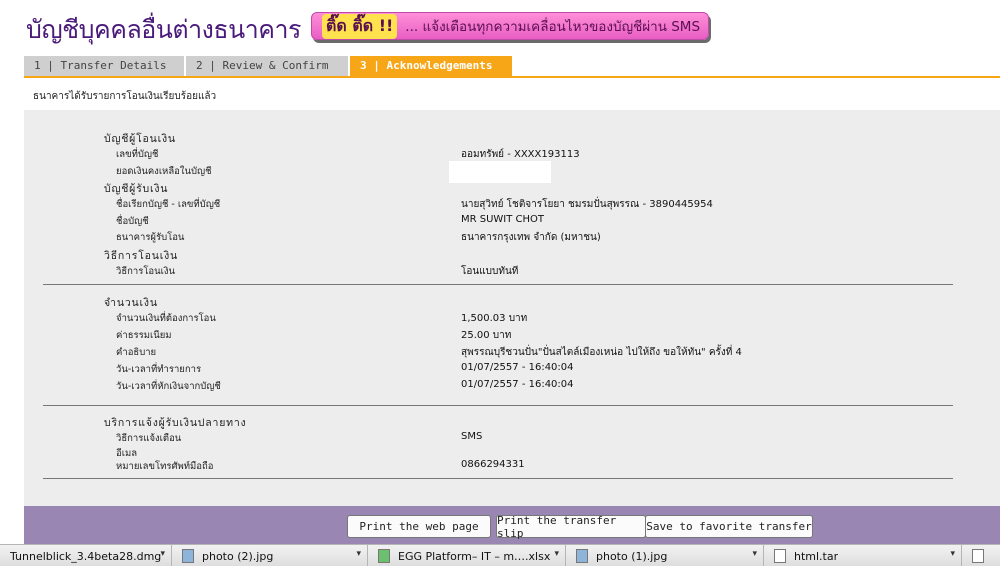 The image size is (1000, 566). Describe the element at coordinates (490, 271) in the screenshot. I see `transfer-method-value: โอนแบบทันที` at that location.